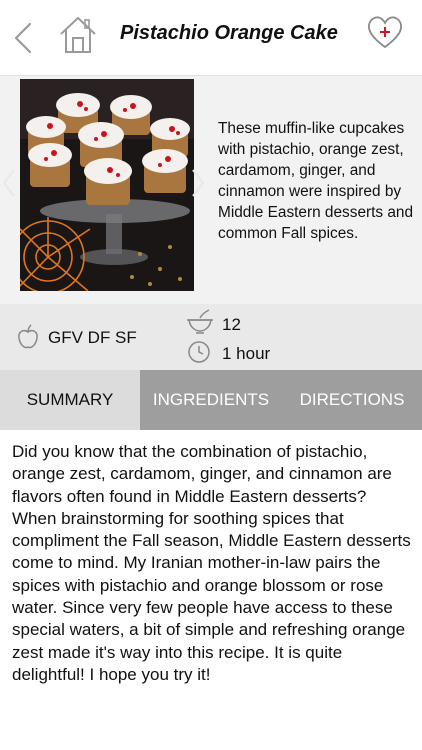 The image size is (422, 750). I want to click on home-button, so click(78, 35).